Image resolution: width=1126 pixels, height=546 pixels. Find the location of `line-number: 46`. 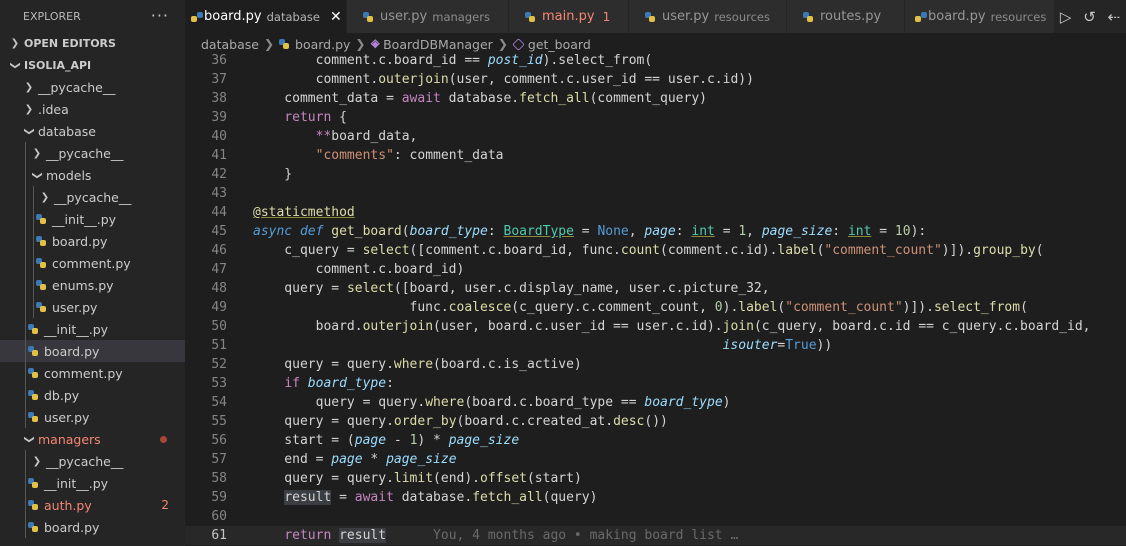

line-number: 46 is located at coordinates (219, 250).